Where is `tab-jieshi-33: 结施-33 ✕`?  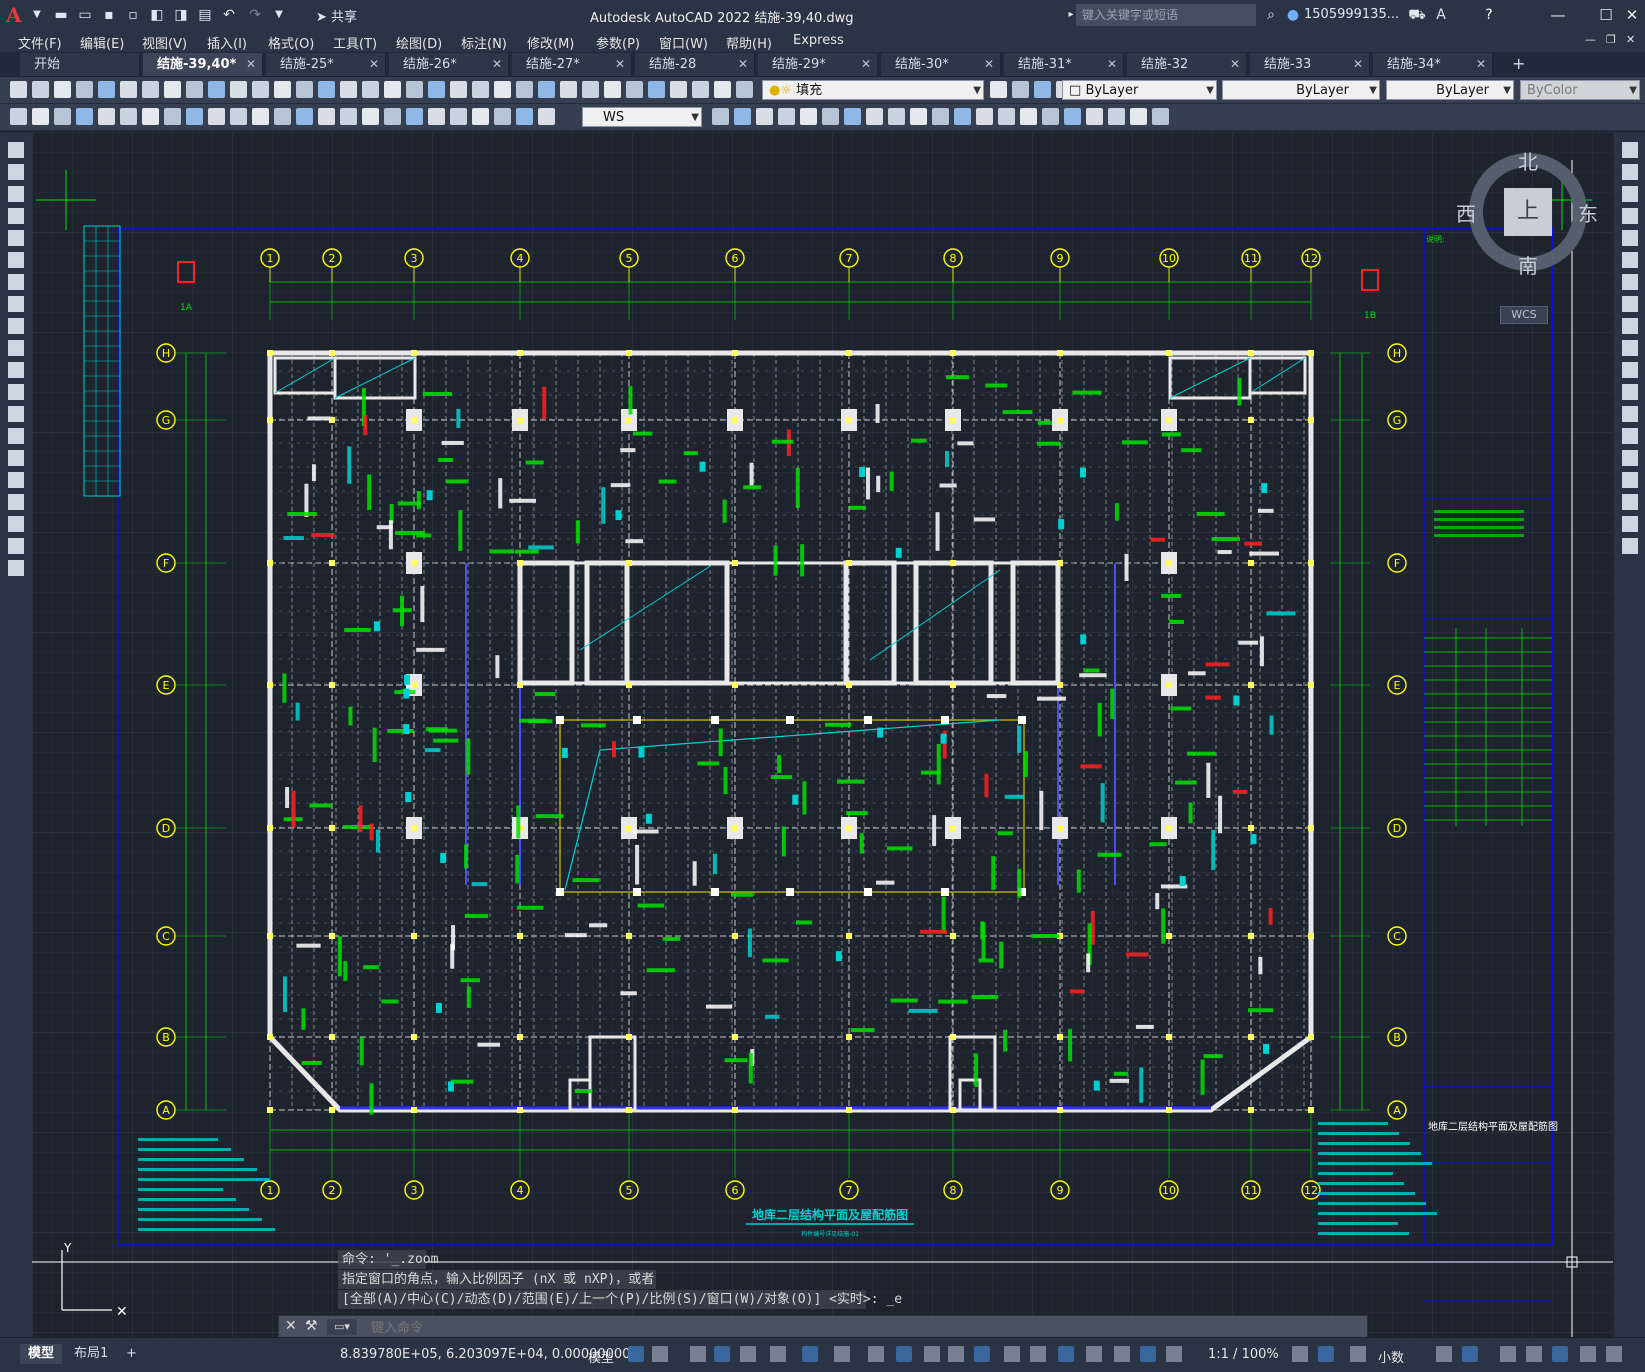 tab-jieshi-33: 结施-33 ✕ is located at coordinates (1310, 64).